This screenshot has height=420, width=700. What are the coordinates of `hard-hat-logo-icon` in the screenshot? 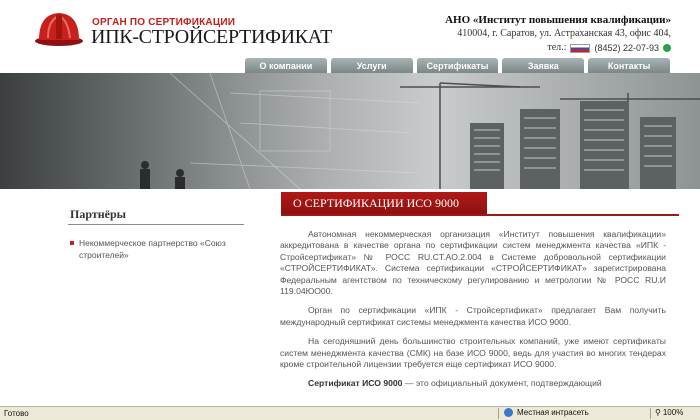 It's located at (59, 29).